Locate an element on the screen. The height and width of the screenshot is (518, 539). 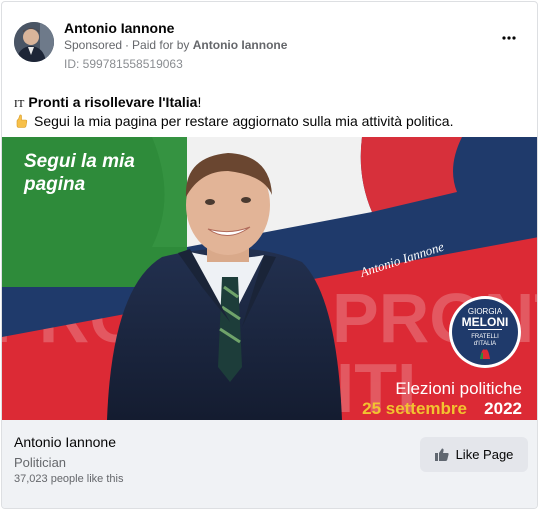
italy-flag-icon: IT is located at coordinates (19, 104).